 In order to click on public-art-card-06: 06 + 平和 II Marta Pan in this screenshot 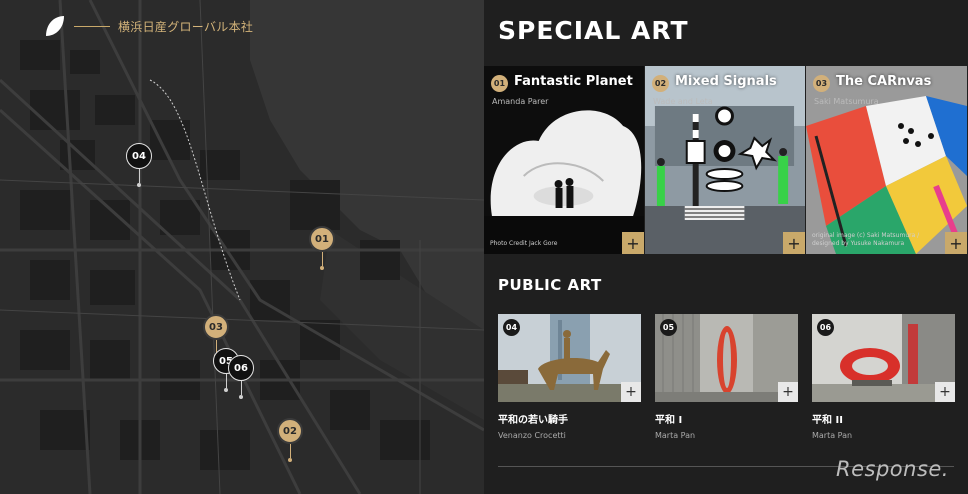, I will do `click(883, 377)`.